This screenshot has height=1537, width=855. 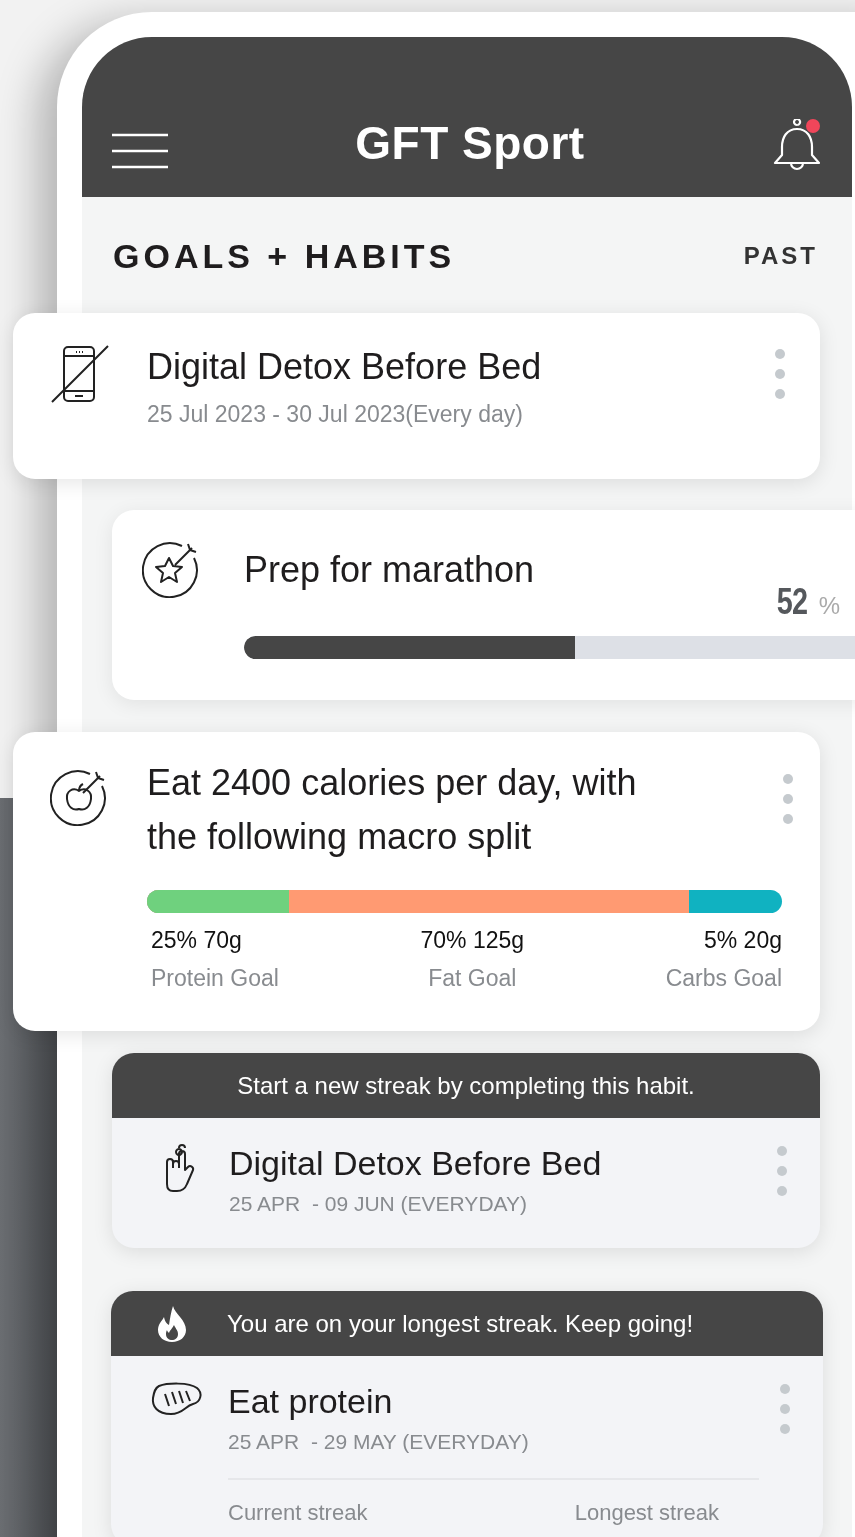 What do you see at coordinates (284, 256) in the screenshot?
I see `section-title: GOALS + HABITS` at bounding box center [284, 256].